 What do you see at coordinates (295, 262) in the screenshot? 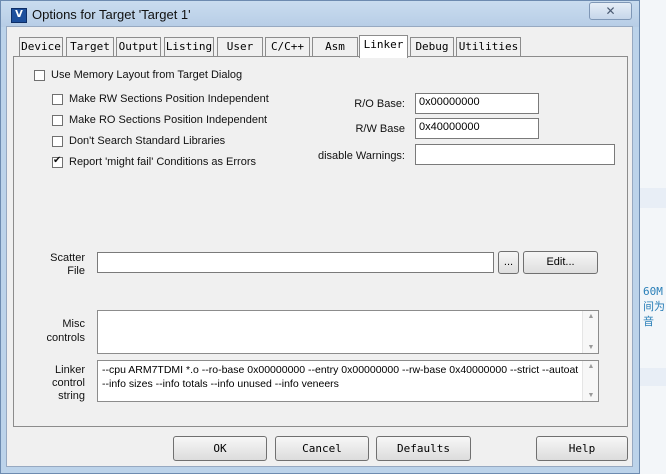
I see `scatter-file-input` at bounding box center [295, 262].